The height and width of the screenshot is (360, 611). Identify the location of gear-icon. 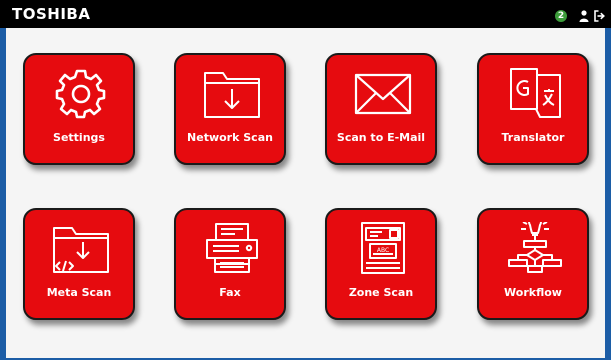
(80, 94).